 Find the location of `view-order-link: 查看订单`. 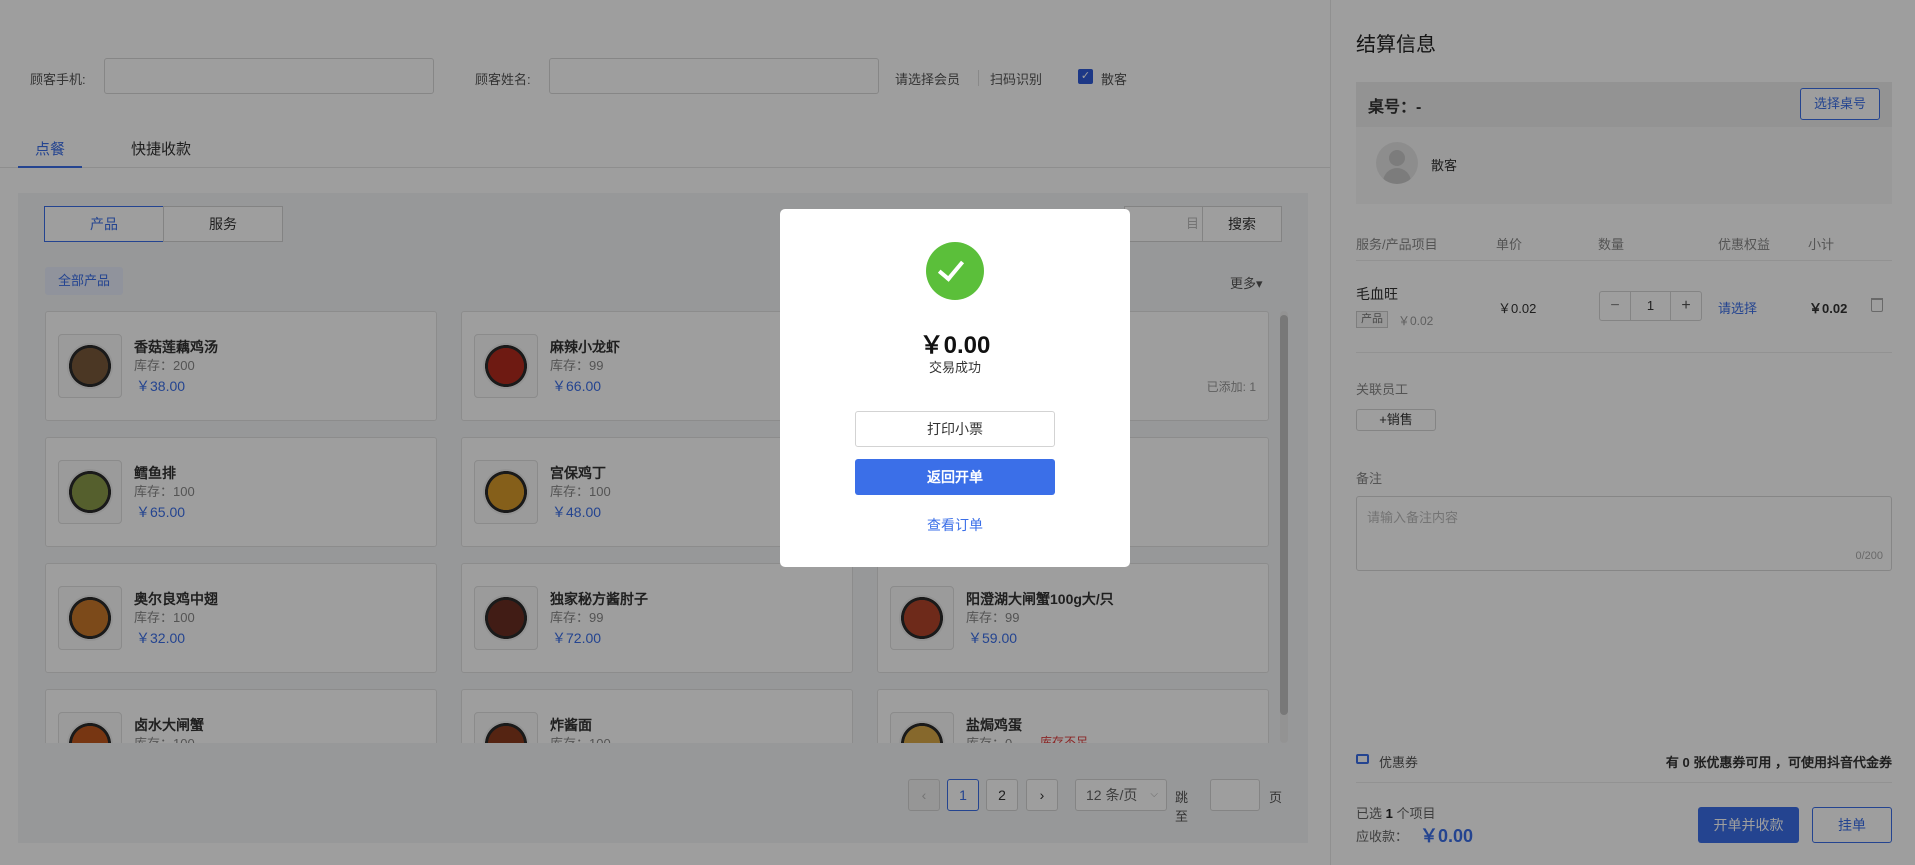

view-order-link: 查看订单 is located at coordinates (955, 525).